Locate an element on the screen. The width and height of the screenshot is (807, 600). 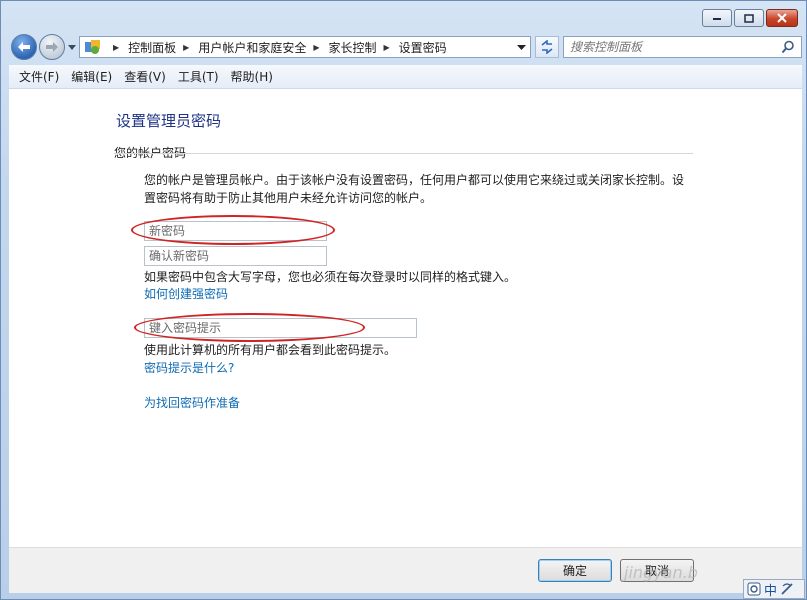
navigation-row: ▶ 控制面板 ▶ 用户帐户和家庭安全 ▶ 家长控制 ▶ 设置密码 is located at coordinates (405, 47).